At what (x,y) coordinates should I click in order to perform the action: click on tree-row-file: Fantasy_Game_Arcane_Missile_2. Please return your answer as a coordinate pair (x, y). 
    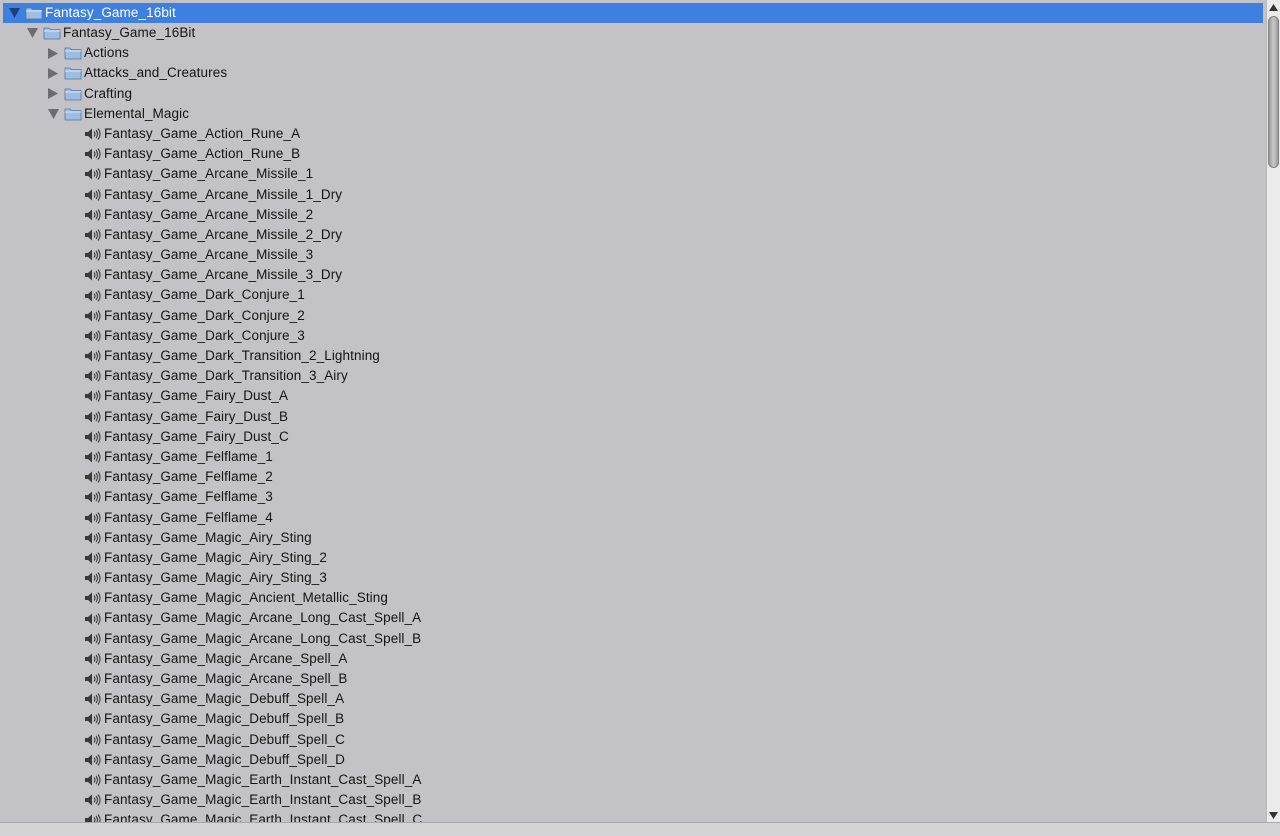
    Looking at the image, I should click on (633, 215).